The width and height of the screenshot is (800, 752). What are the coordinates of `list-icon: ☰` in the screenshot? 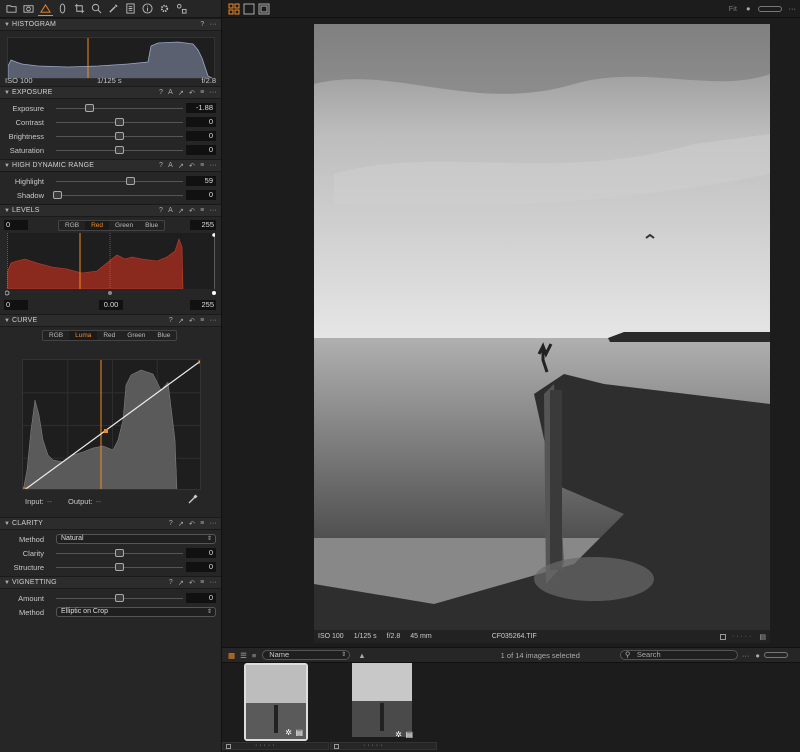 It's located at (243, 655).